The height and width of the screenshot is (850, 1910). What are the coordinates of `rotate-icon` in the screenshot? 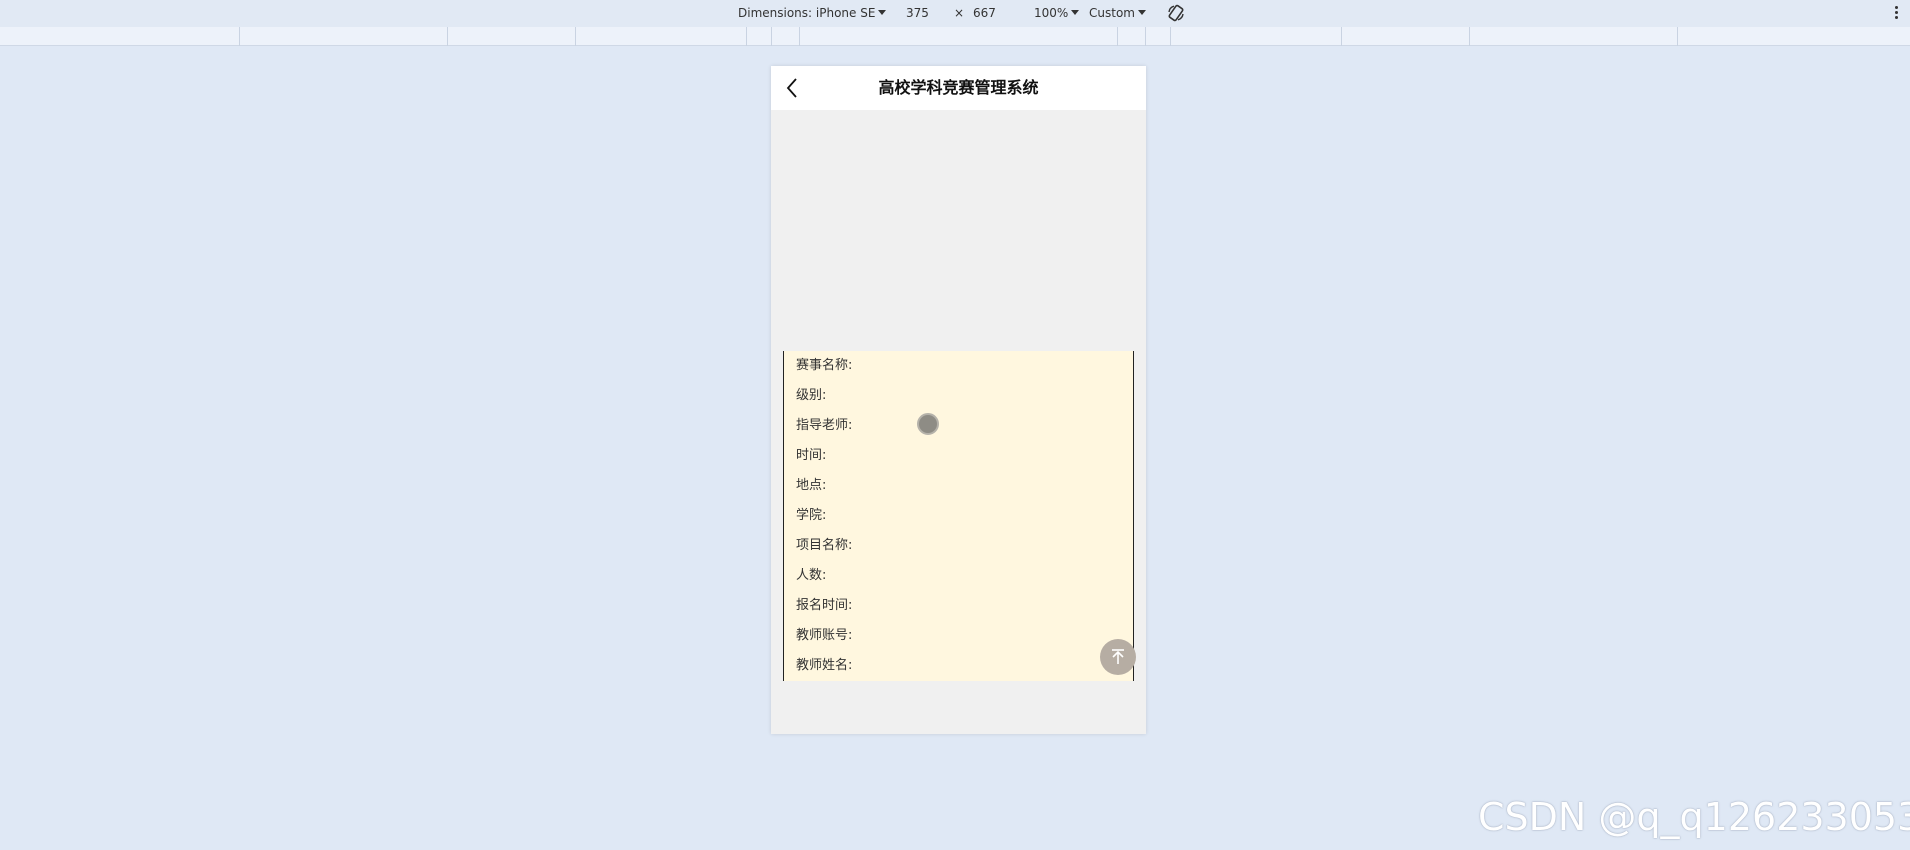 It's located at (1176, 13).